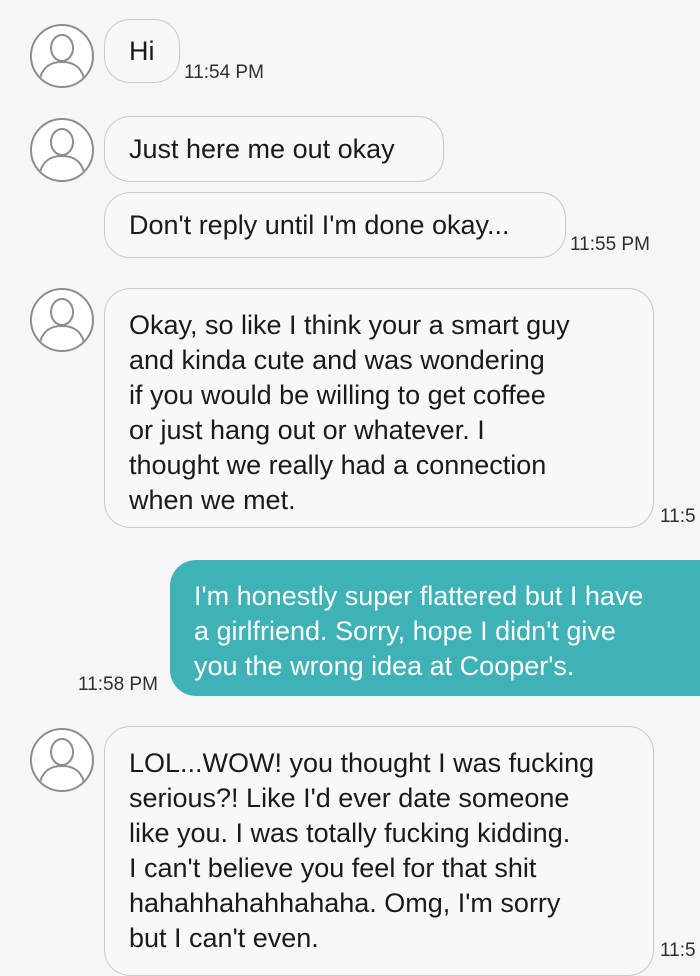  I want to click on message-timestamp: 11:58 PM, so click(118, 684).